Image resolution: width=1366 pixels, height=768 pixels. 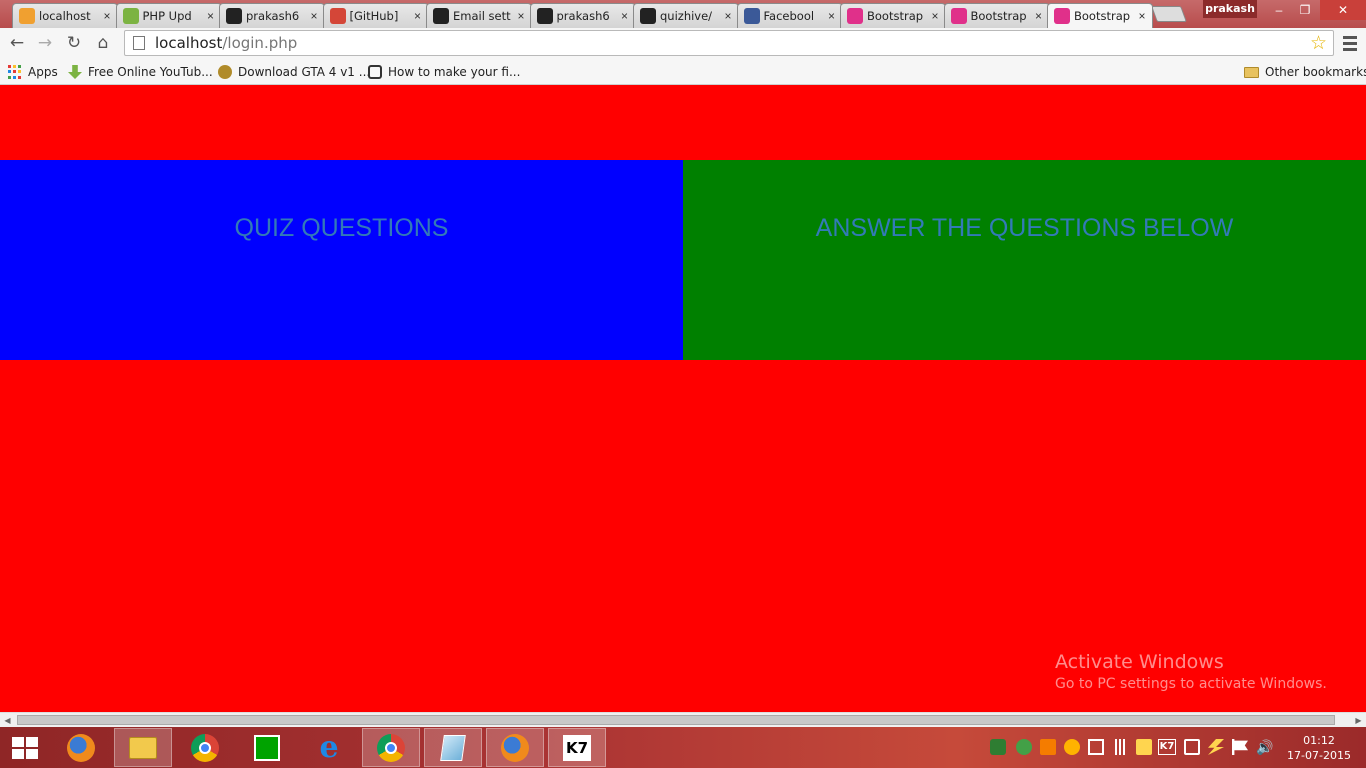 I want to click on browser-tab: [GitHub] ×, so click(x=375, y=15).